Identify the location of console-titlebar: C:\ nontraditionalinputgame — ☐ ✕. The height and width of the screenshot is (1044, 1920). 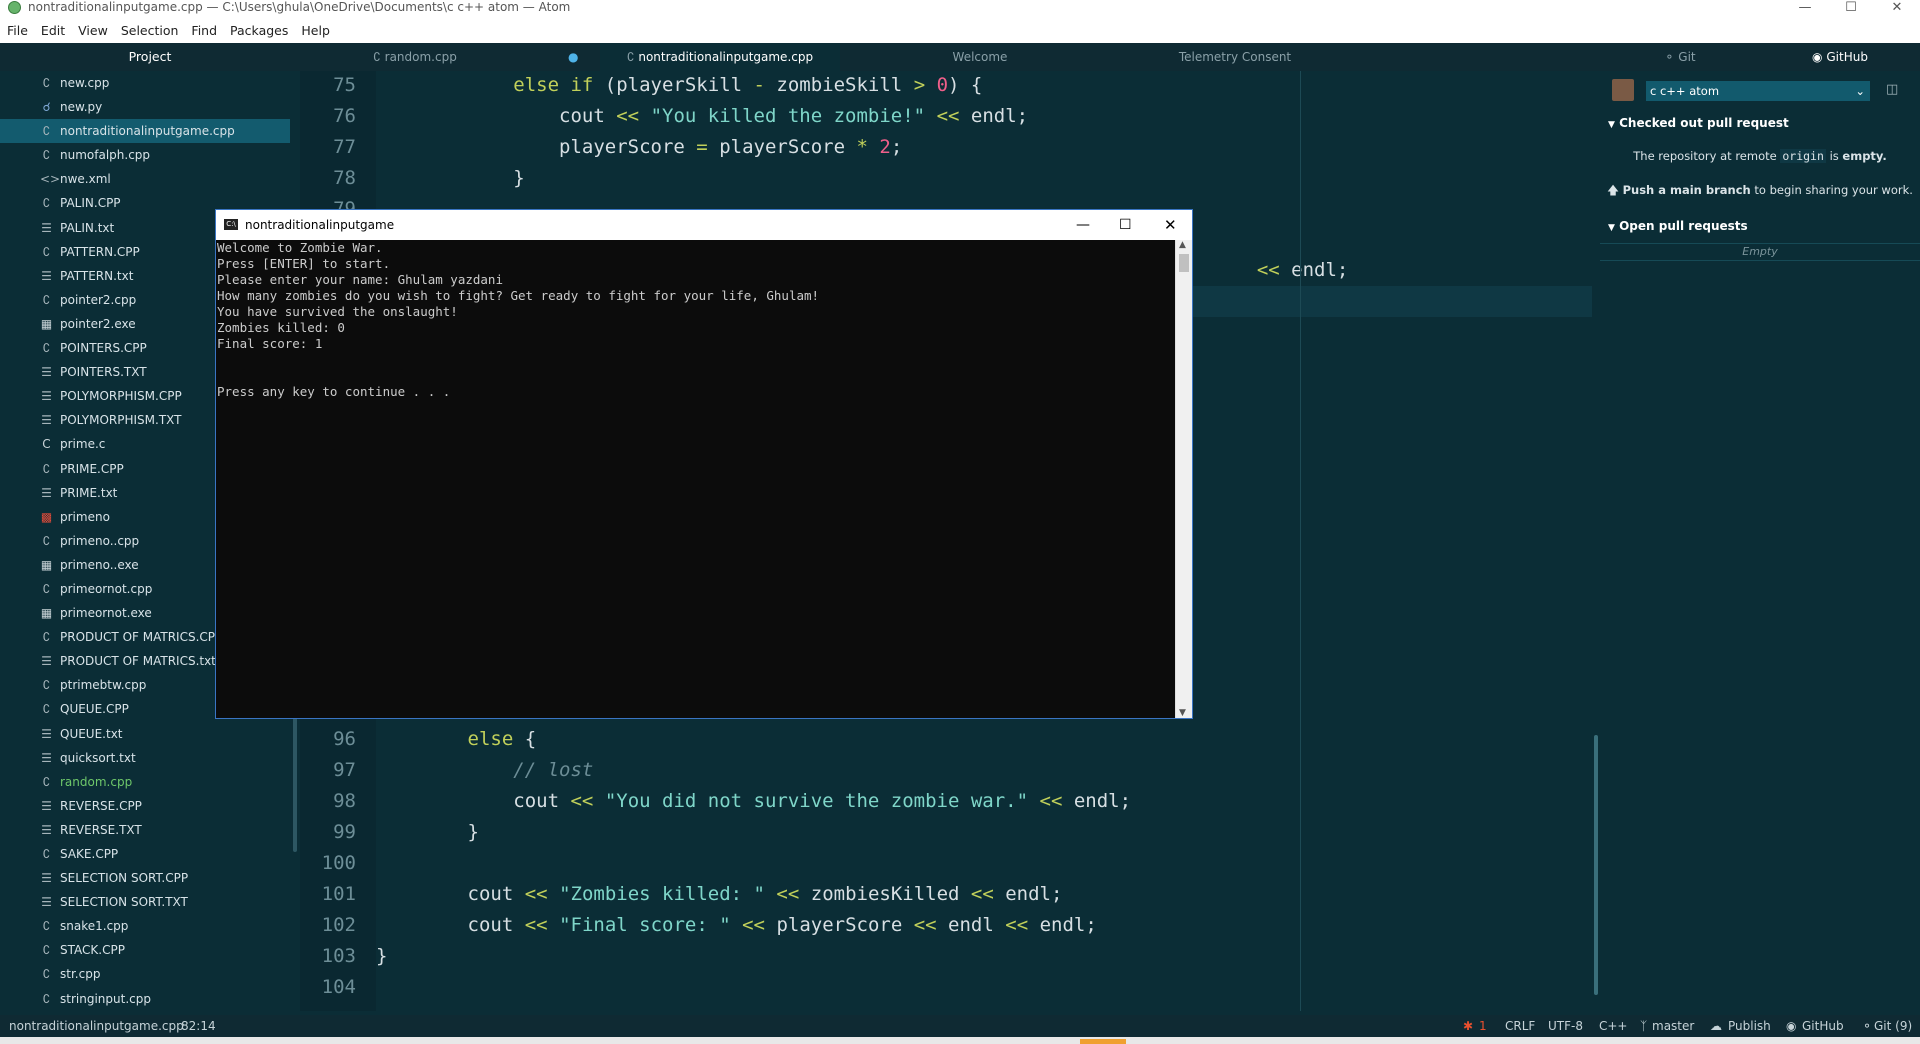
(704, 225).